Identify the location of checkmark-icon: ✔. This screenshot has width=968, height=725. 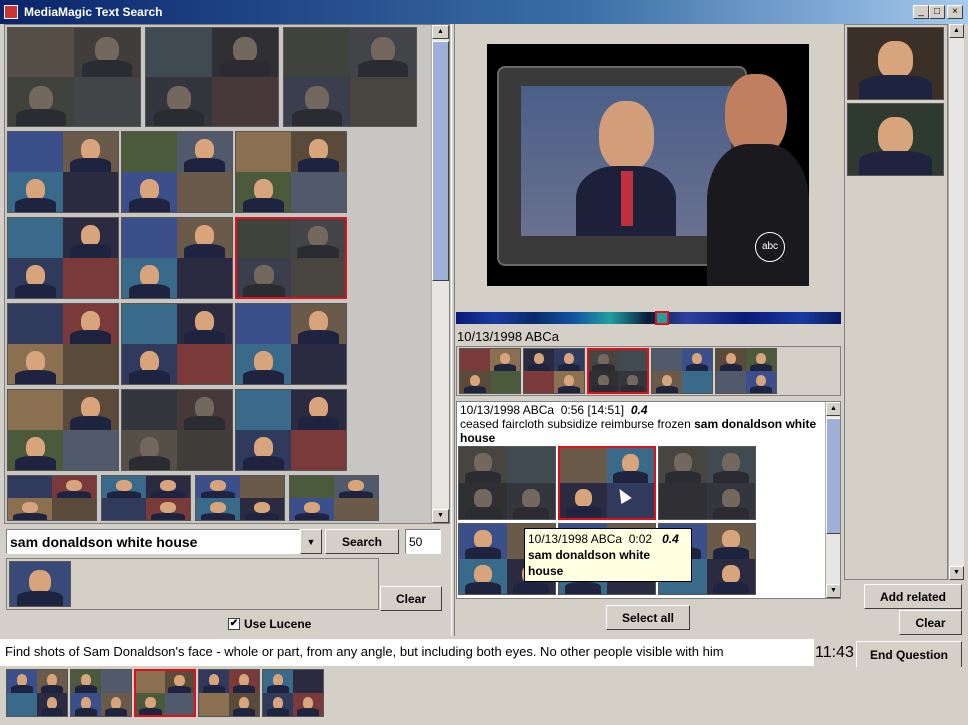
(234, 624).